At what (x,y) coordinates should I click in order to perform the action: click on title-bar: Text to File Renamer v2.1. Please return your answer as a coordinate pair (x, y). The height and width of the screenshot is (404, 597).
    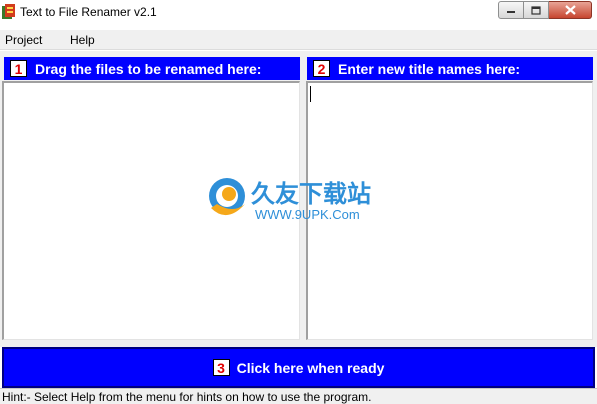
    Looking at the image, I should click on (298, 15).